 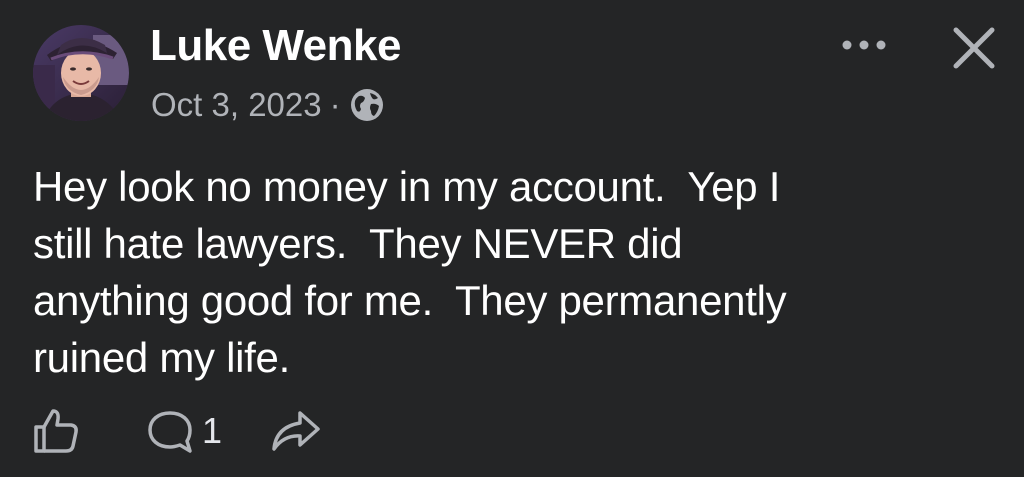 What do you see at coordinates (212, 430) in the screenshot?
I see `comment-count: 1` at bounding box center [212, 430].